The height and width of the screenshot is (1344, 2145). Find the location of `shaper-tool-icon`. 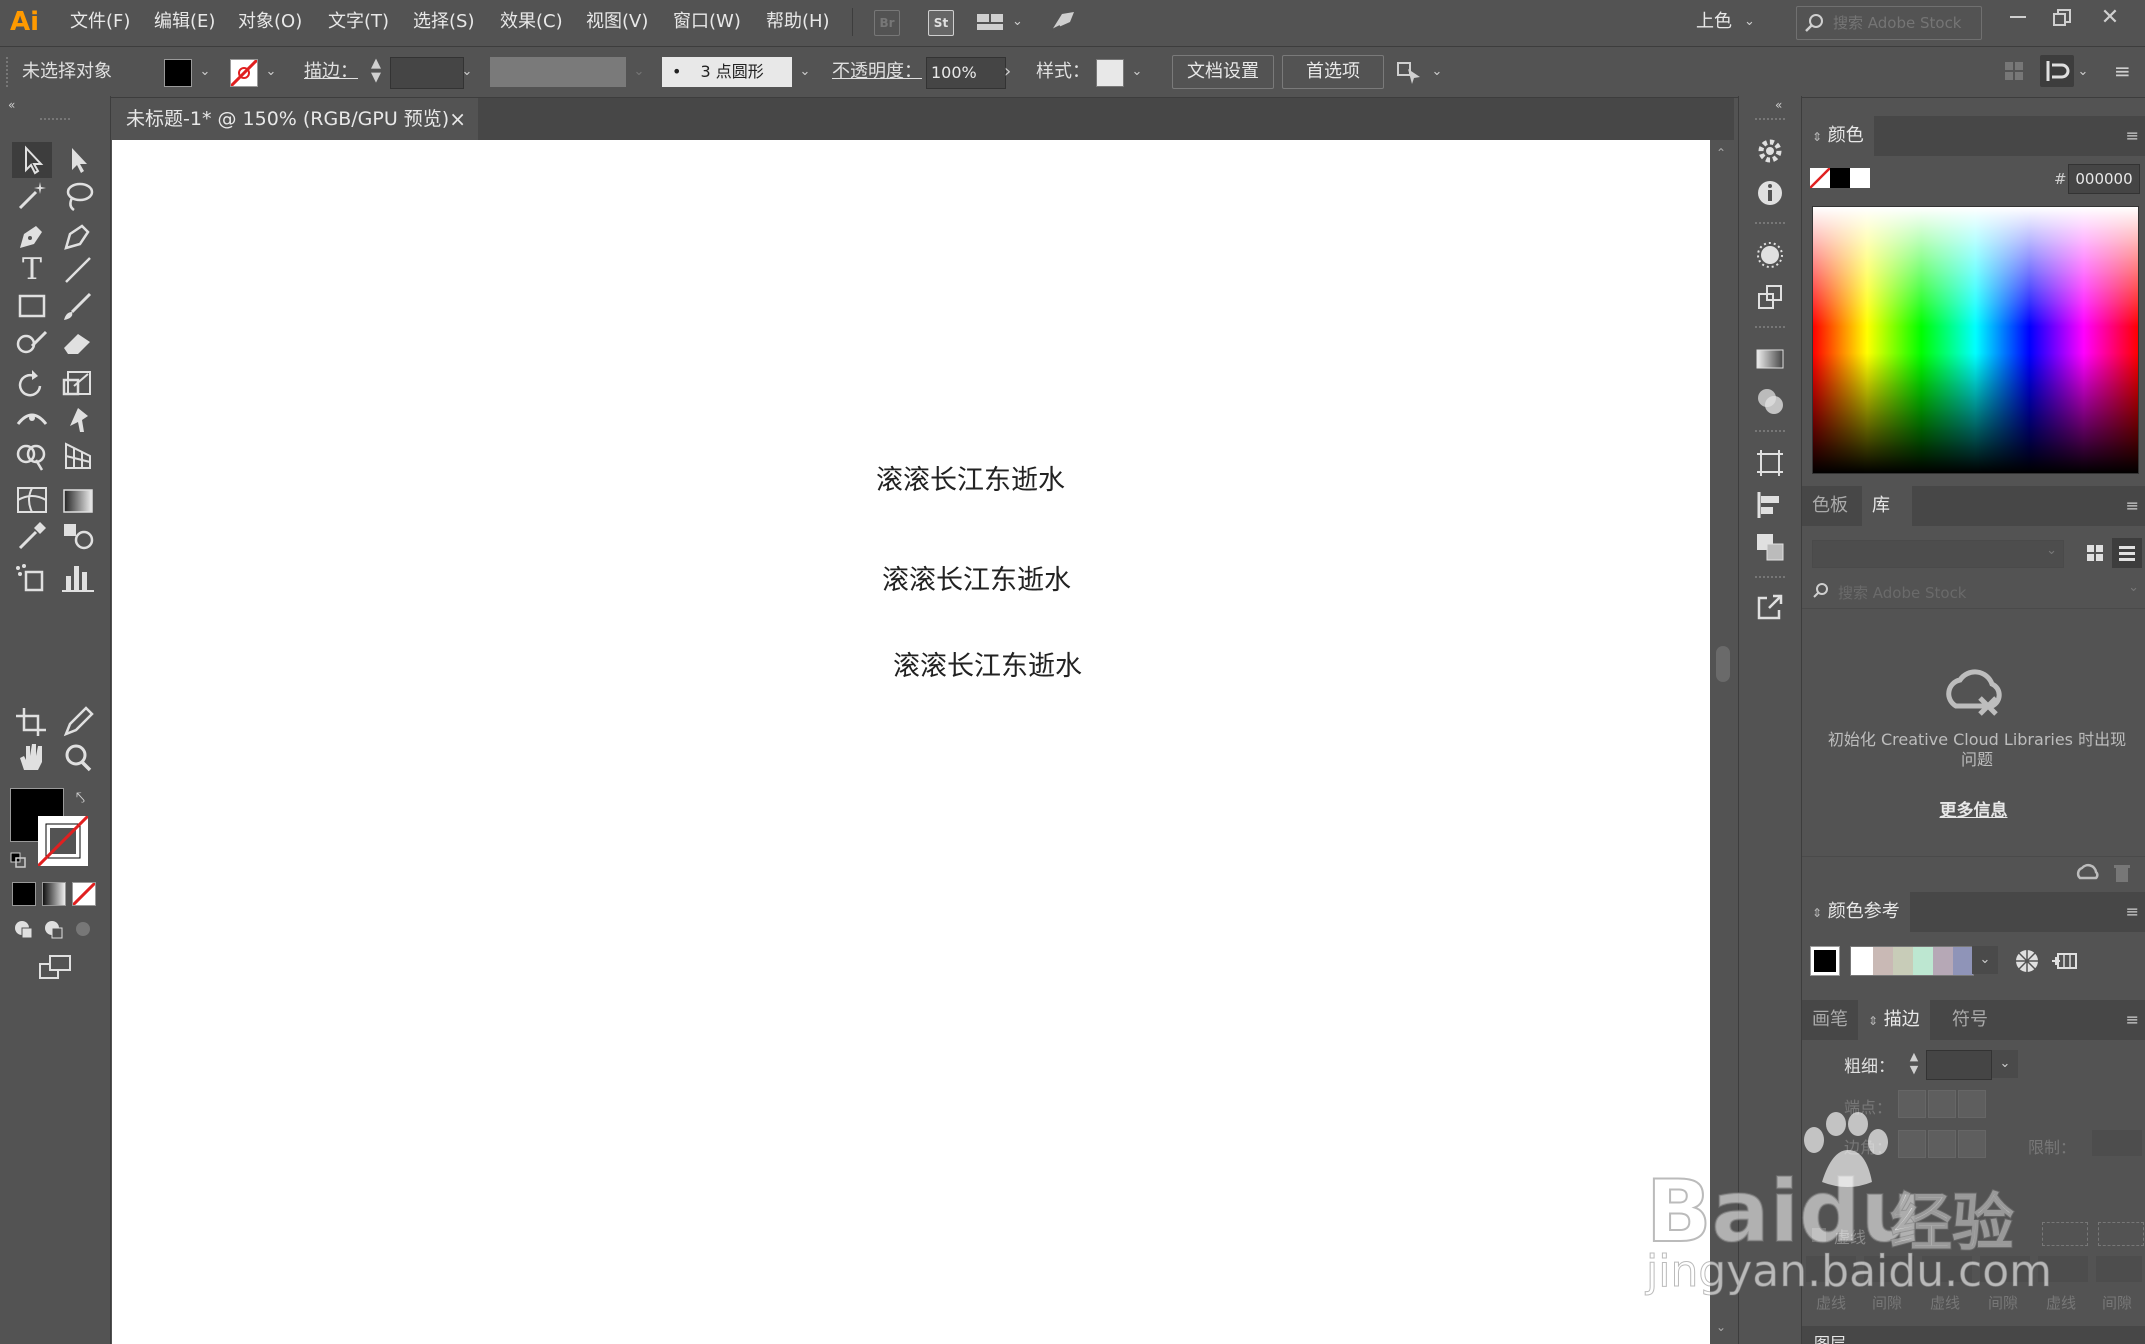

shaper-tool-icon is located at coordinates (32, 342).